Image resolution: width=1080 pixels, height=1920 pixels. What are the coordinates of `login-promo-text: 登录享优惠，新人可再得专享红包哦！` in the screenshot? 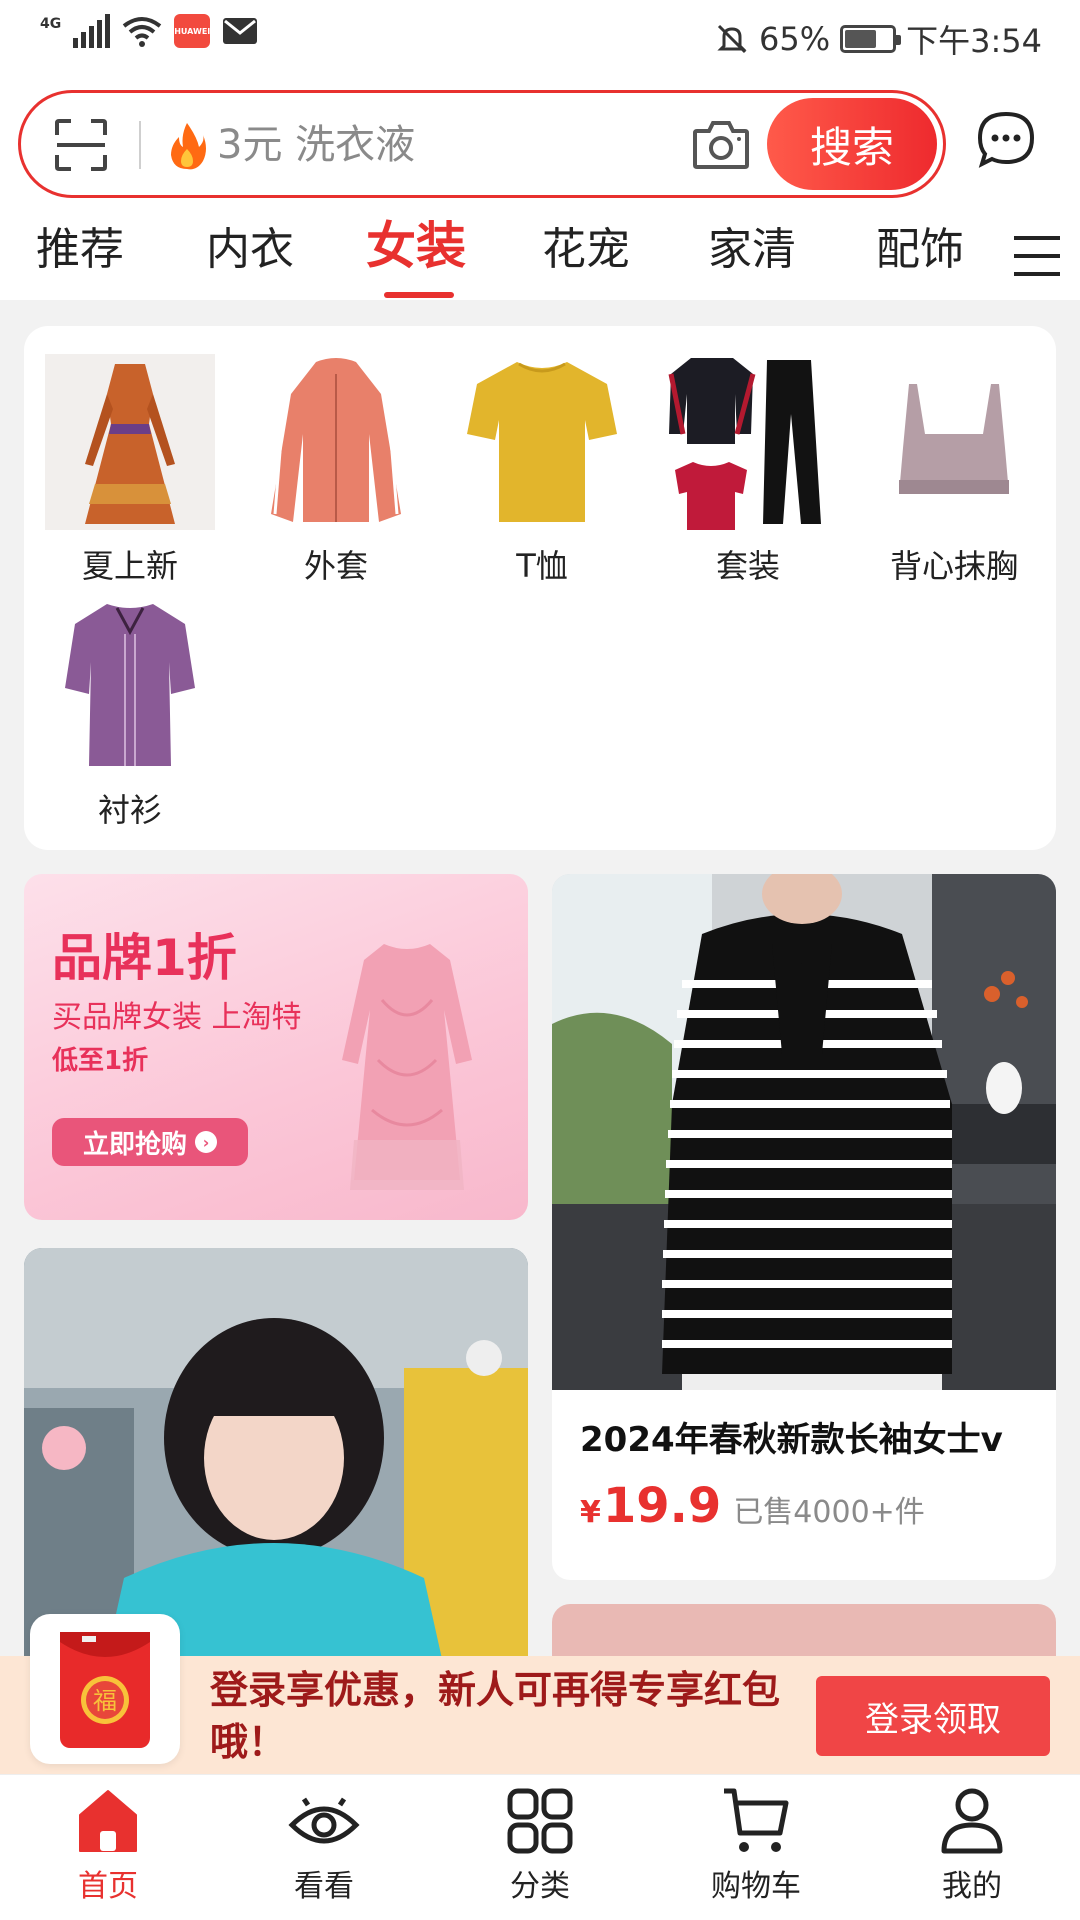 It's located at (495, 1716).